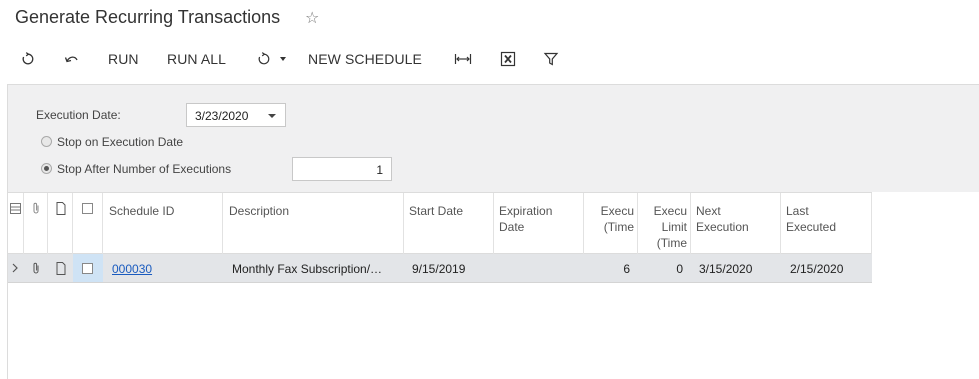 The width and height of the screenshot is (979, 379). I want to click on cell-schedule-id: 000030, so click(163, 268).